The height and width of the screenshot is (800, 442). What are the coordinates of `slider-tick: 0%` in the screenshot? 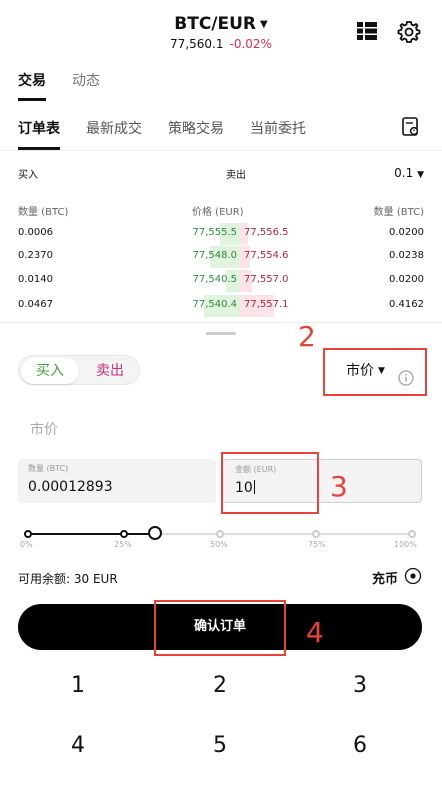 It's located at (26, 544).